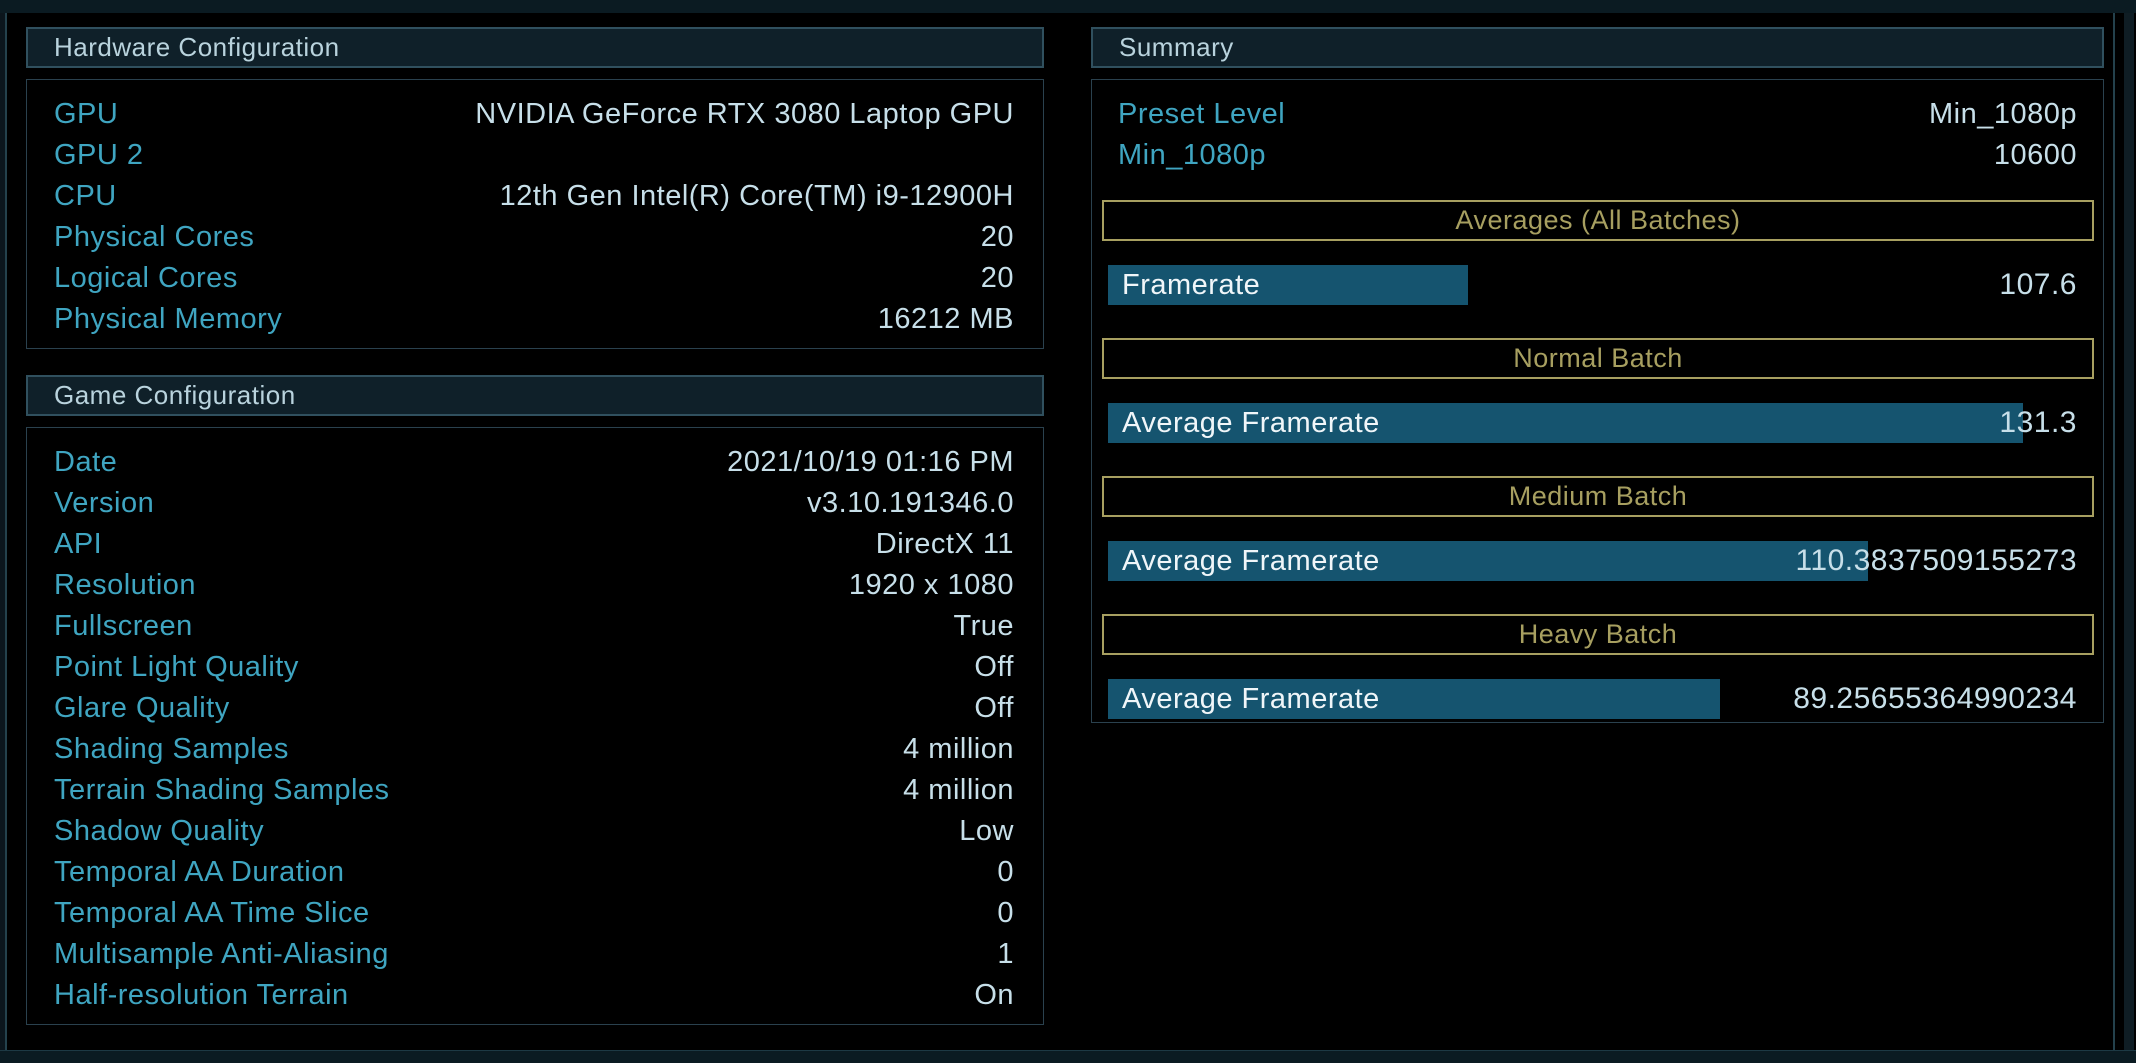 The image size is (2136, 1063). Describe the element at coordinates (1288, 285) in the screenshot. I see `framerate-bar: Framerate` at that location.